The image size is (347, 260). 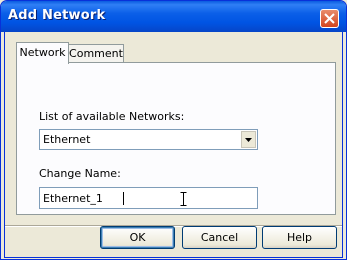 I want to click on change-name-label: Change Name:, so click(x=80, y=173).